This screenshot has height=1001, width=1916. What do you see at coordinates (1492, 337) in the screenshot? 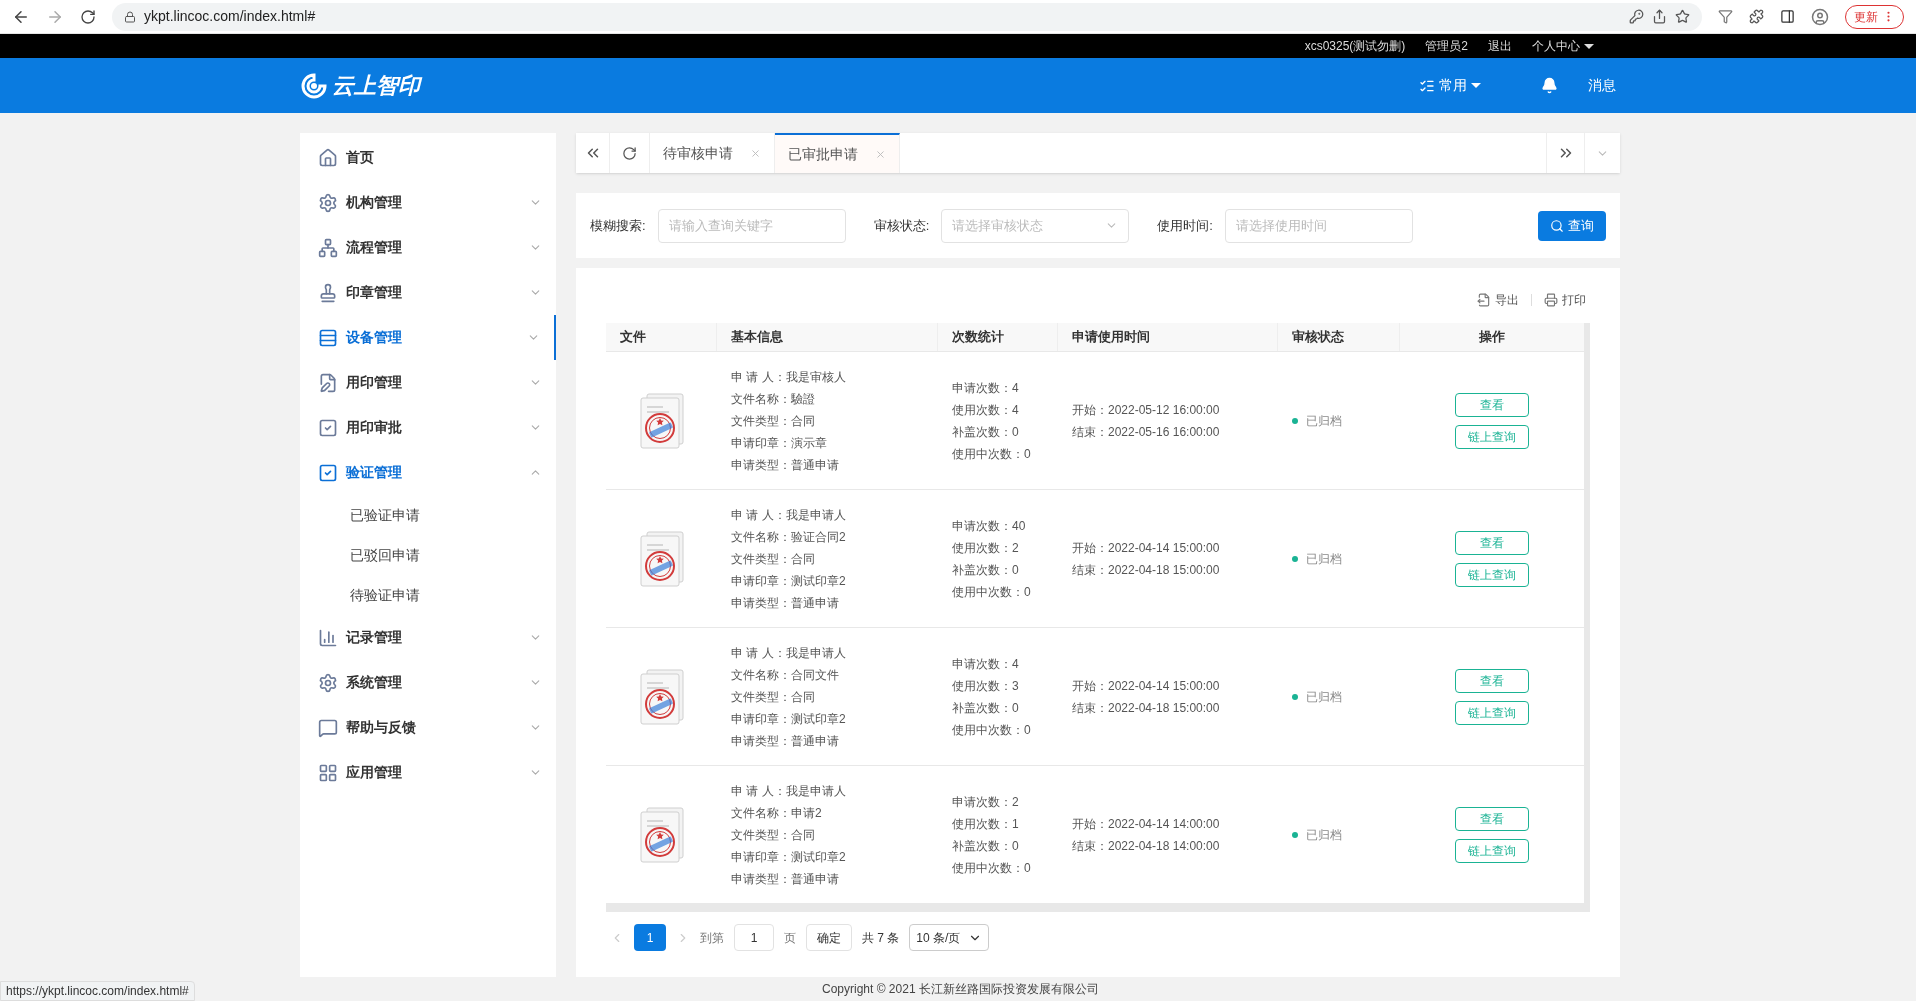
I see `column-header: 操作` at bounding box center [1492, 337].